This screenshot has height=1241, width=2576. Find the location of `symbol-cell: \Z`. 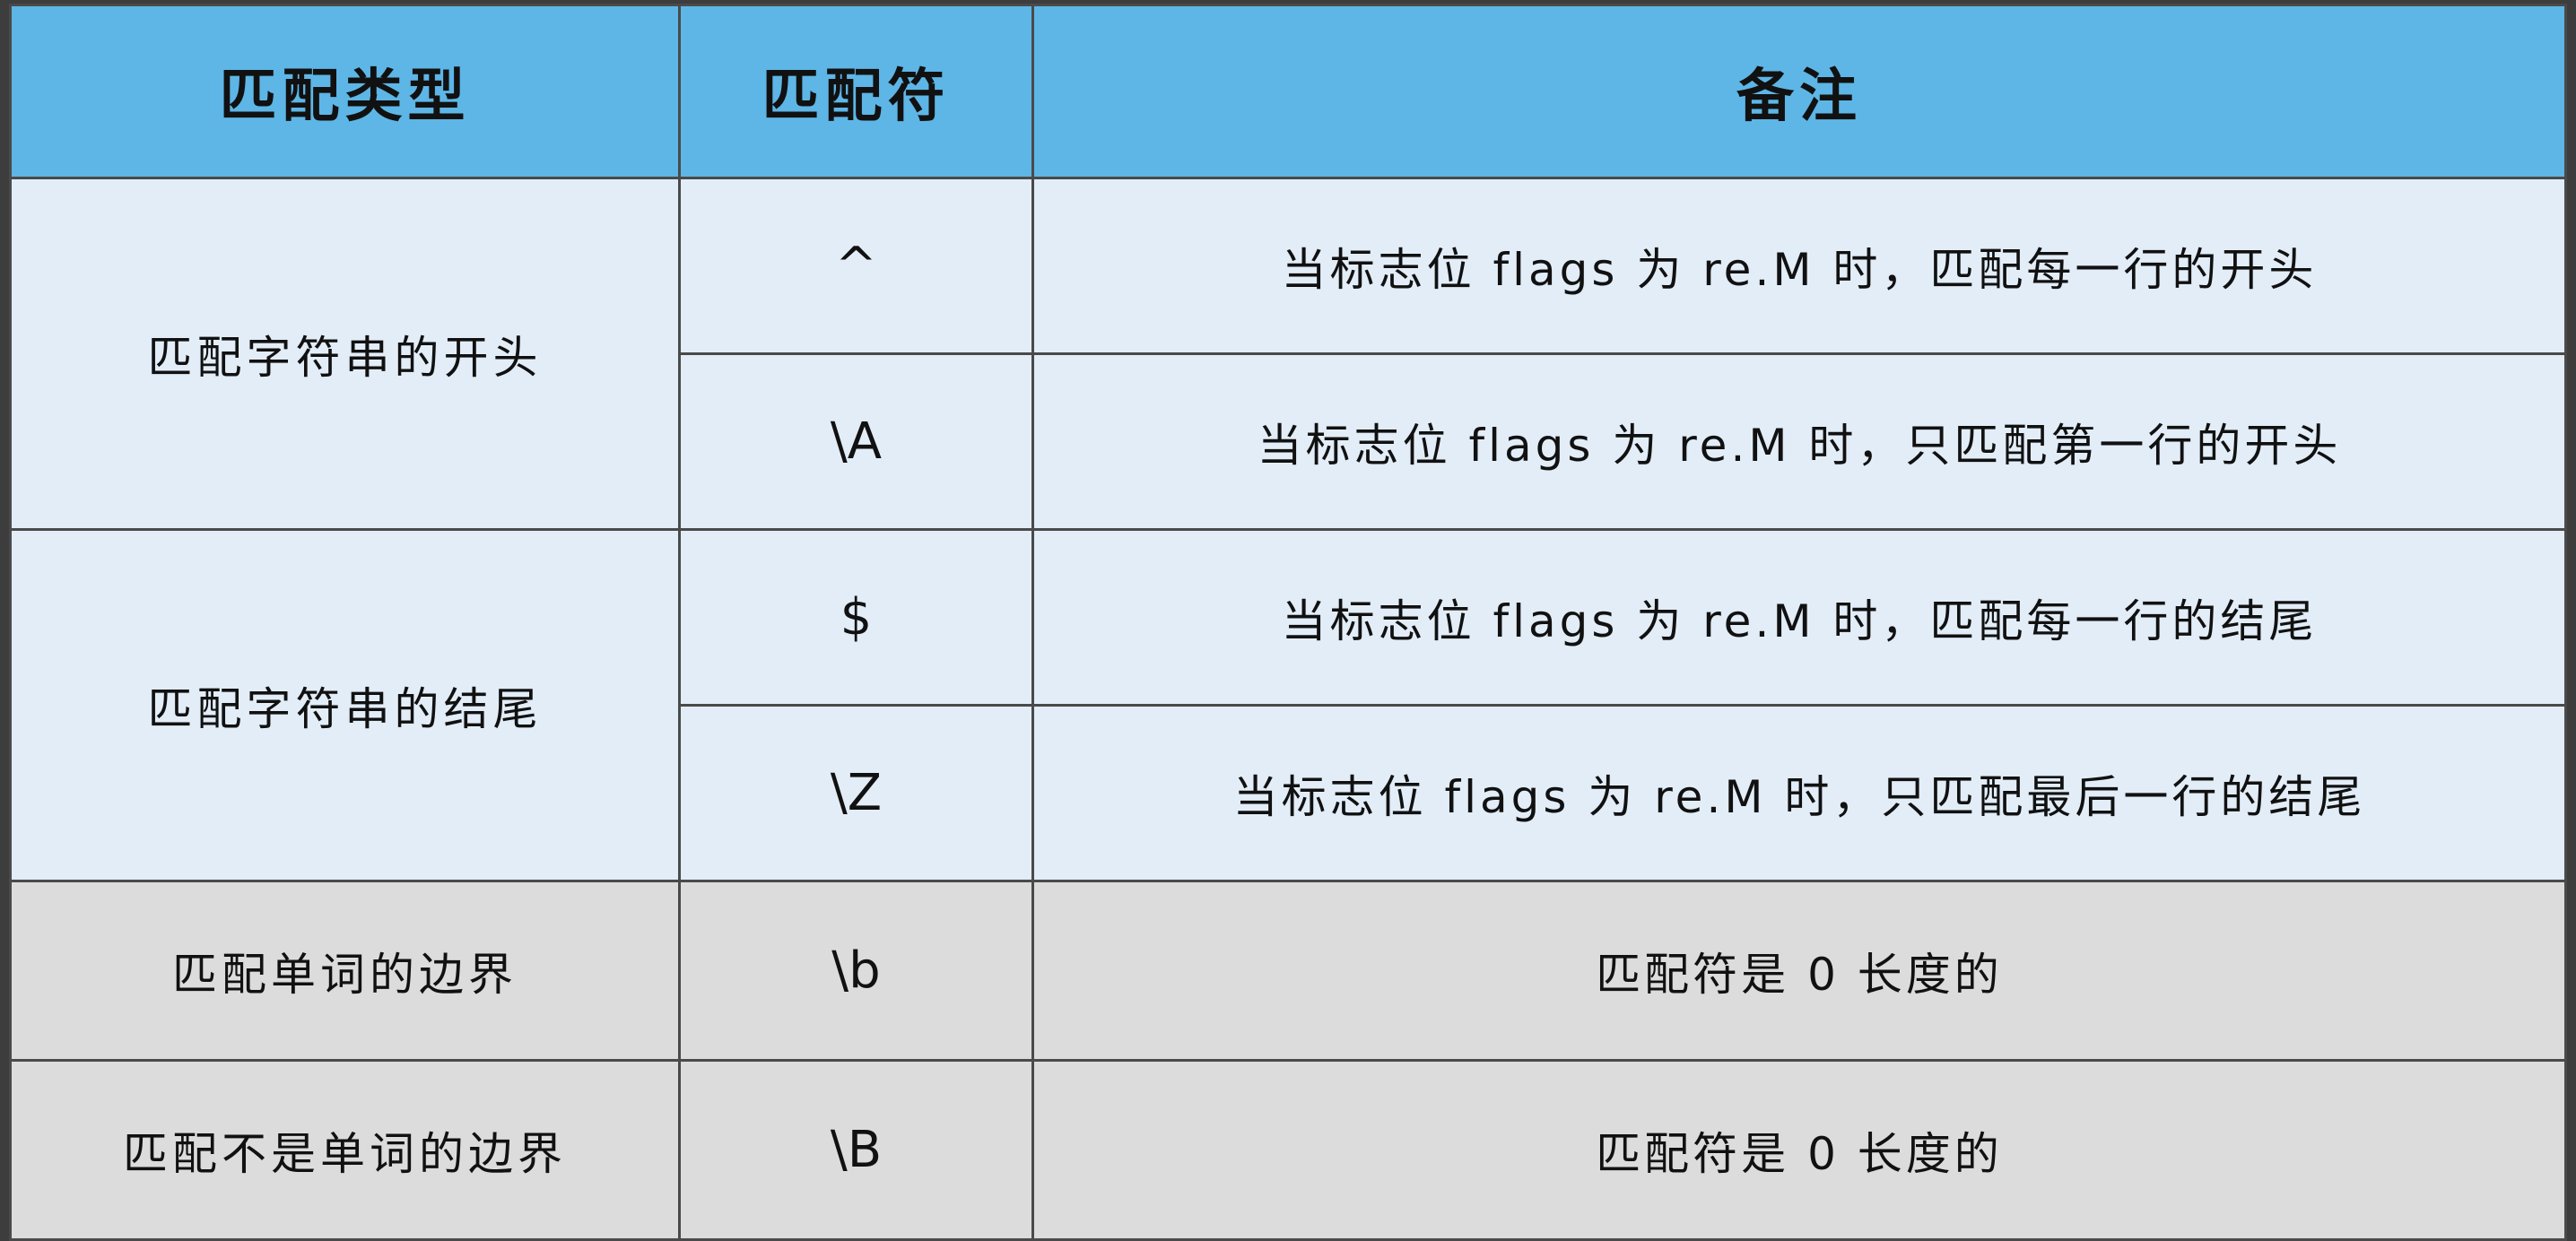

symbol-cell: \Z is located at coordinates (856, 793).